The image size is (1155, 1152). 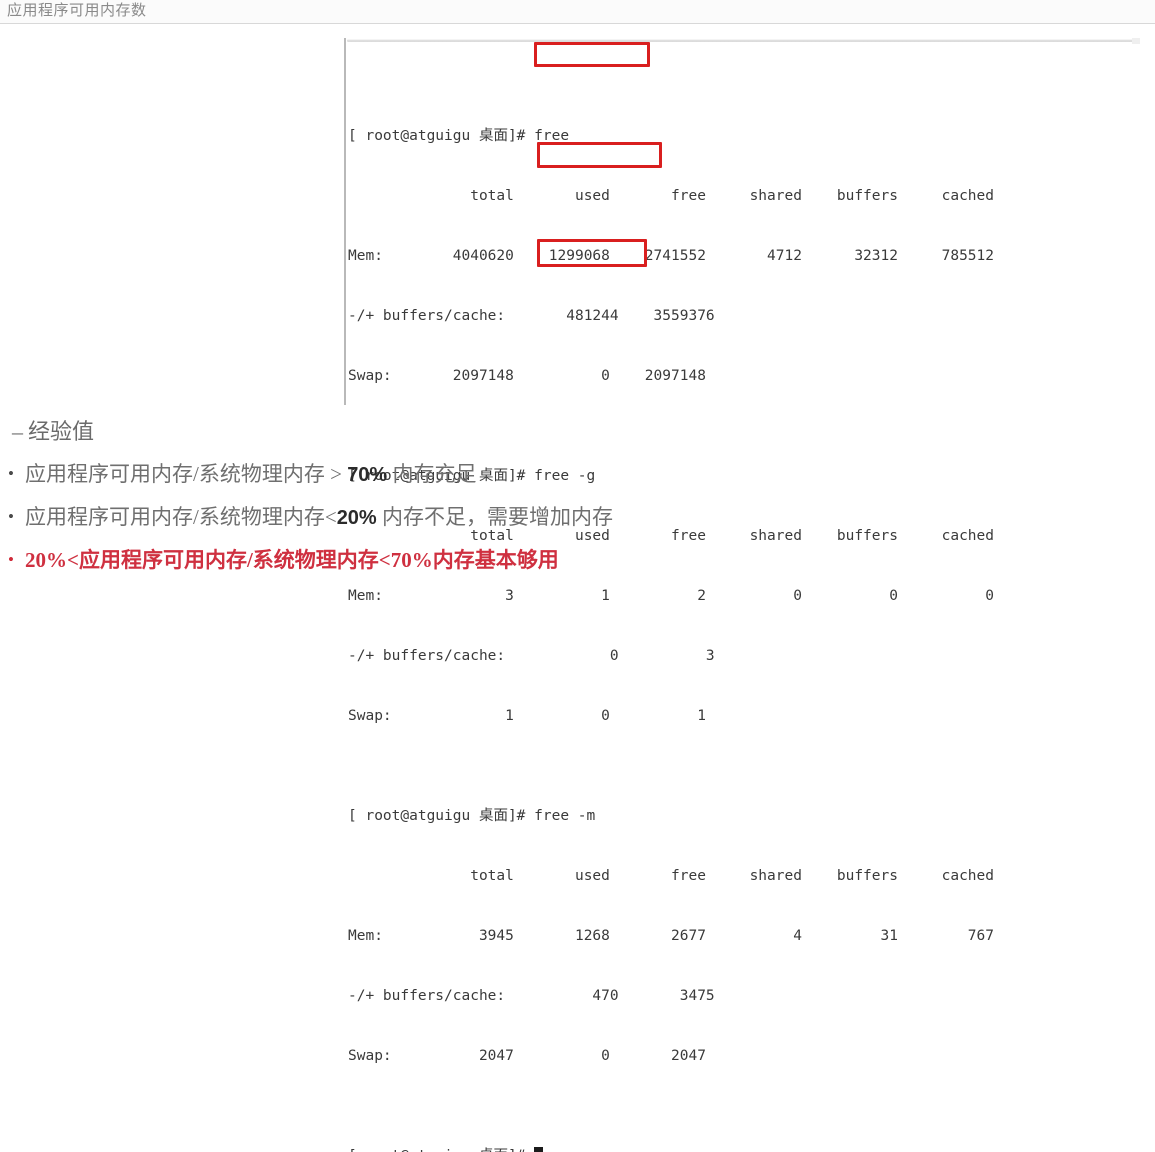 What do you see at coordinates (531, 996) in the screenshot?
I see `terminal-row-buffers-cache: -/+ buffers/cache: 470 3475` at bounding box center [531, 996].